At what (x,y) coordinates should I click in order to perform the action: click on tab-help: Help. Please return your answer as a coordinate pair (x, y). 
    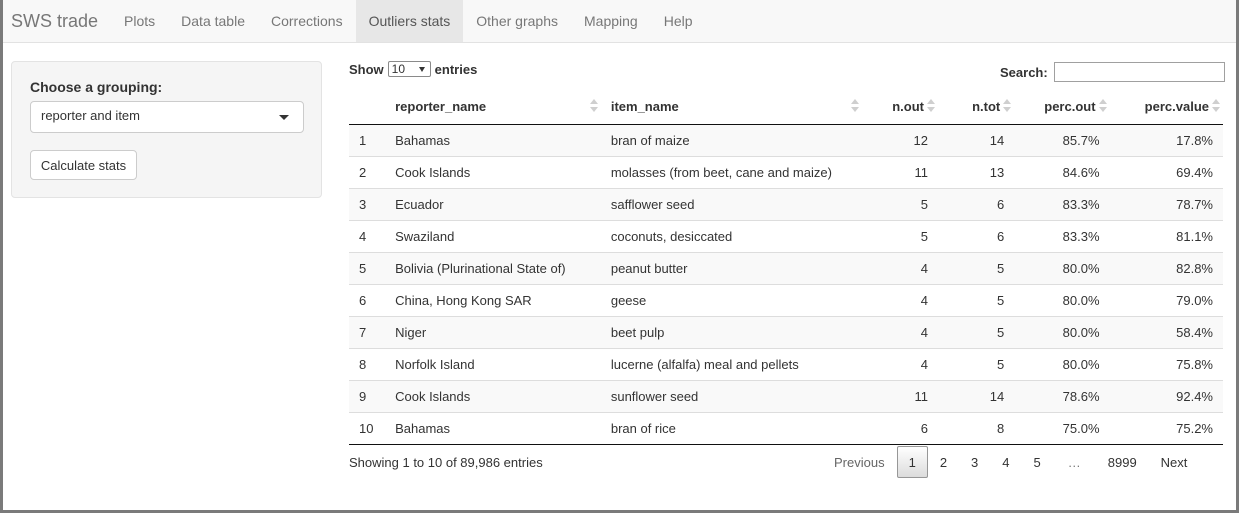
    Looking at the image, I should click on (678, 21).